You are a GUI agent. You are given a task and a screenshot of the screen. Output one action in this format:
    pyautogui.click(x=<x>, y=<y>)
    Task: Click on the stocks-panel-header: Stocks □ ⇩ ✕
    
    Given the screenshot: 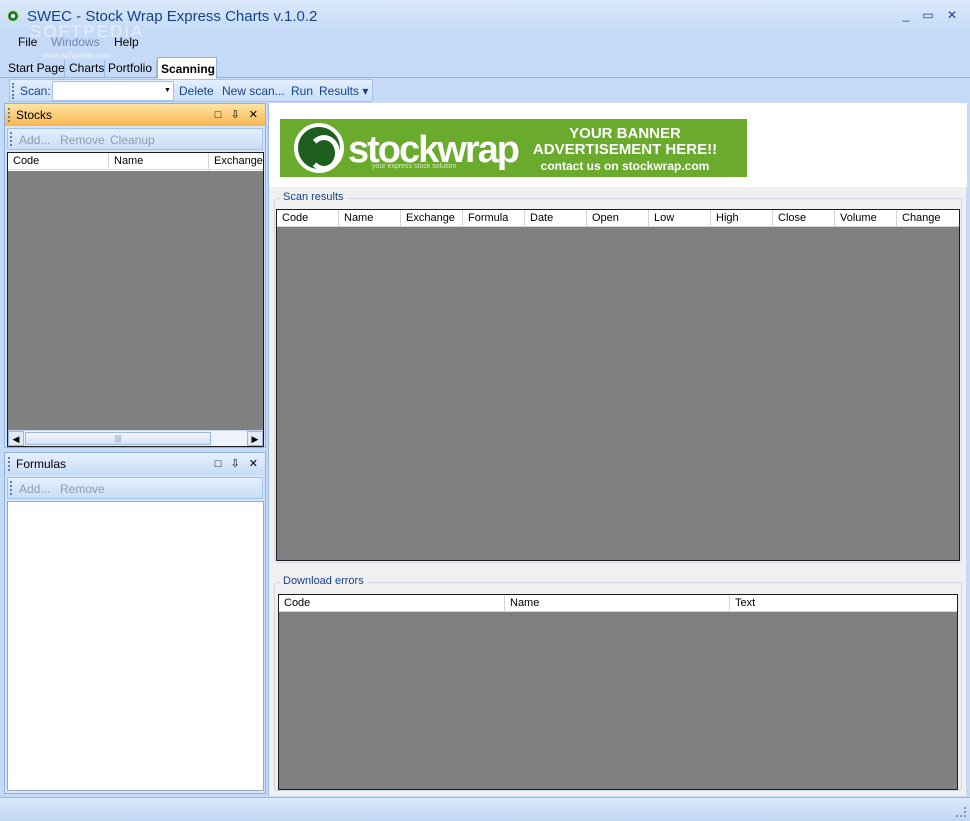 What is the action you would take?
    pyautogui.click(x=135, y=115)
    